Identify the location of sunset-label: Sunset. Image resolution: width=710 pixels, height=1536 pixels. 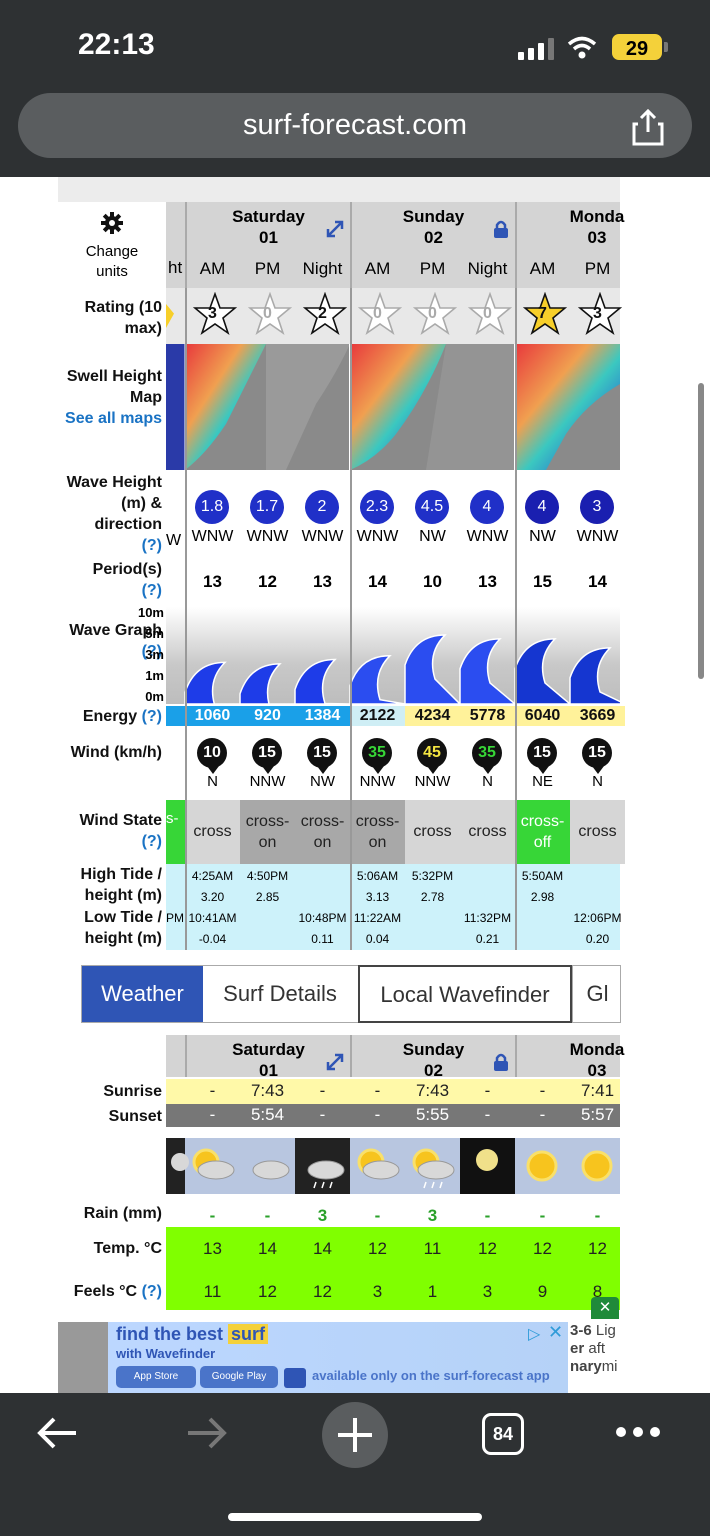
(135, 1116).